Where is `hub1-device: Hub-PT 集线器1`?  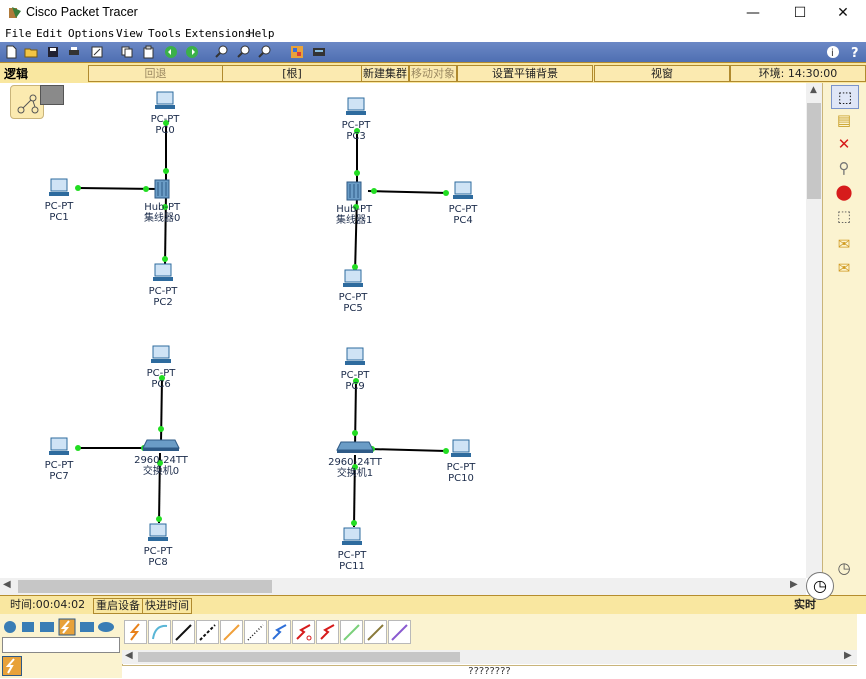
hub1-device: Hub-PT 集线器1 is located at coordinates (354, 203).